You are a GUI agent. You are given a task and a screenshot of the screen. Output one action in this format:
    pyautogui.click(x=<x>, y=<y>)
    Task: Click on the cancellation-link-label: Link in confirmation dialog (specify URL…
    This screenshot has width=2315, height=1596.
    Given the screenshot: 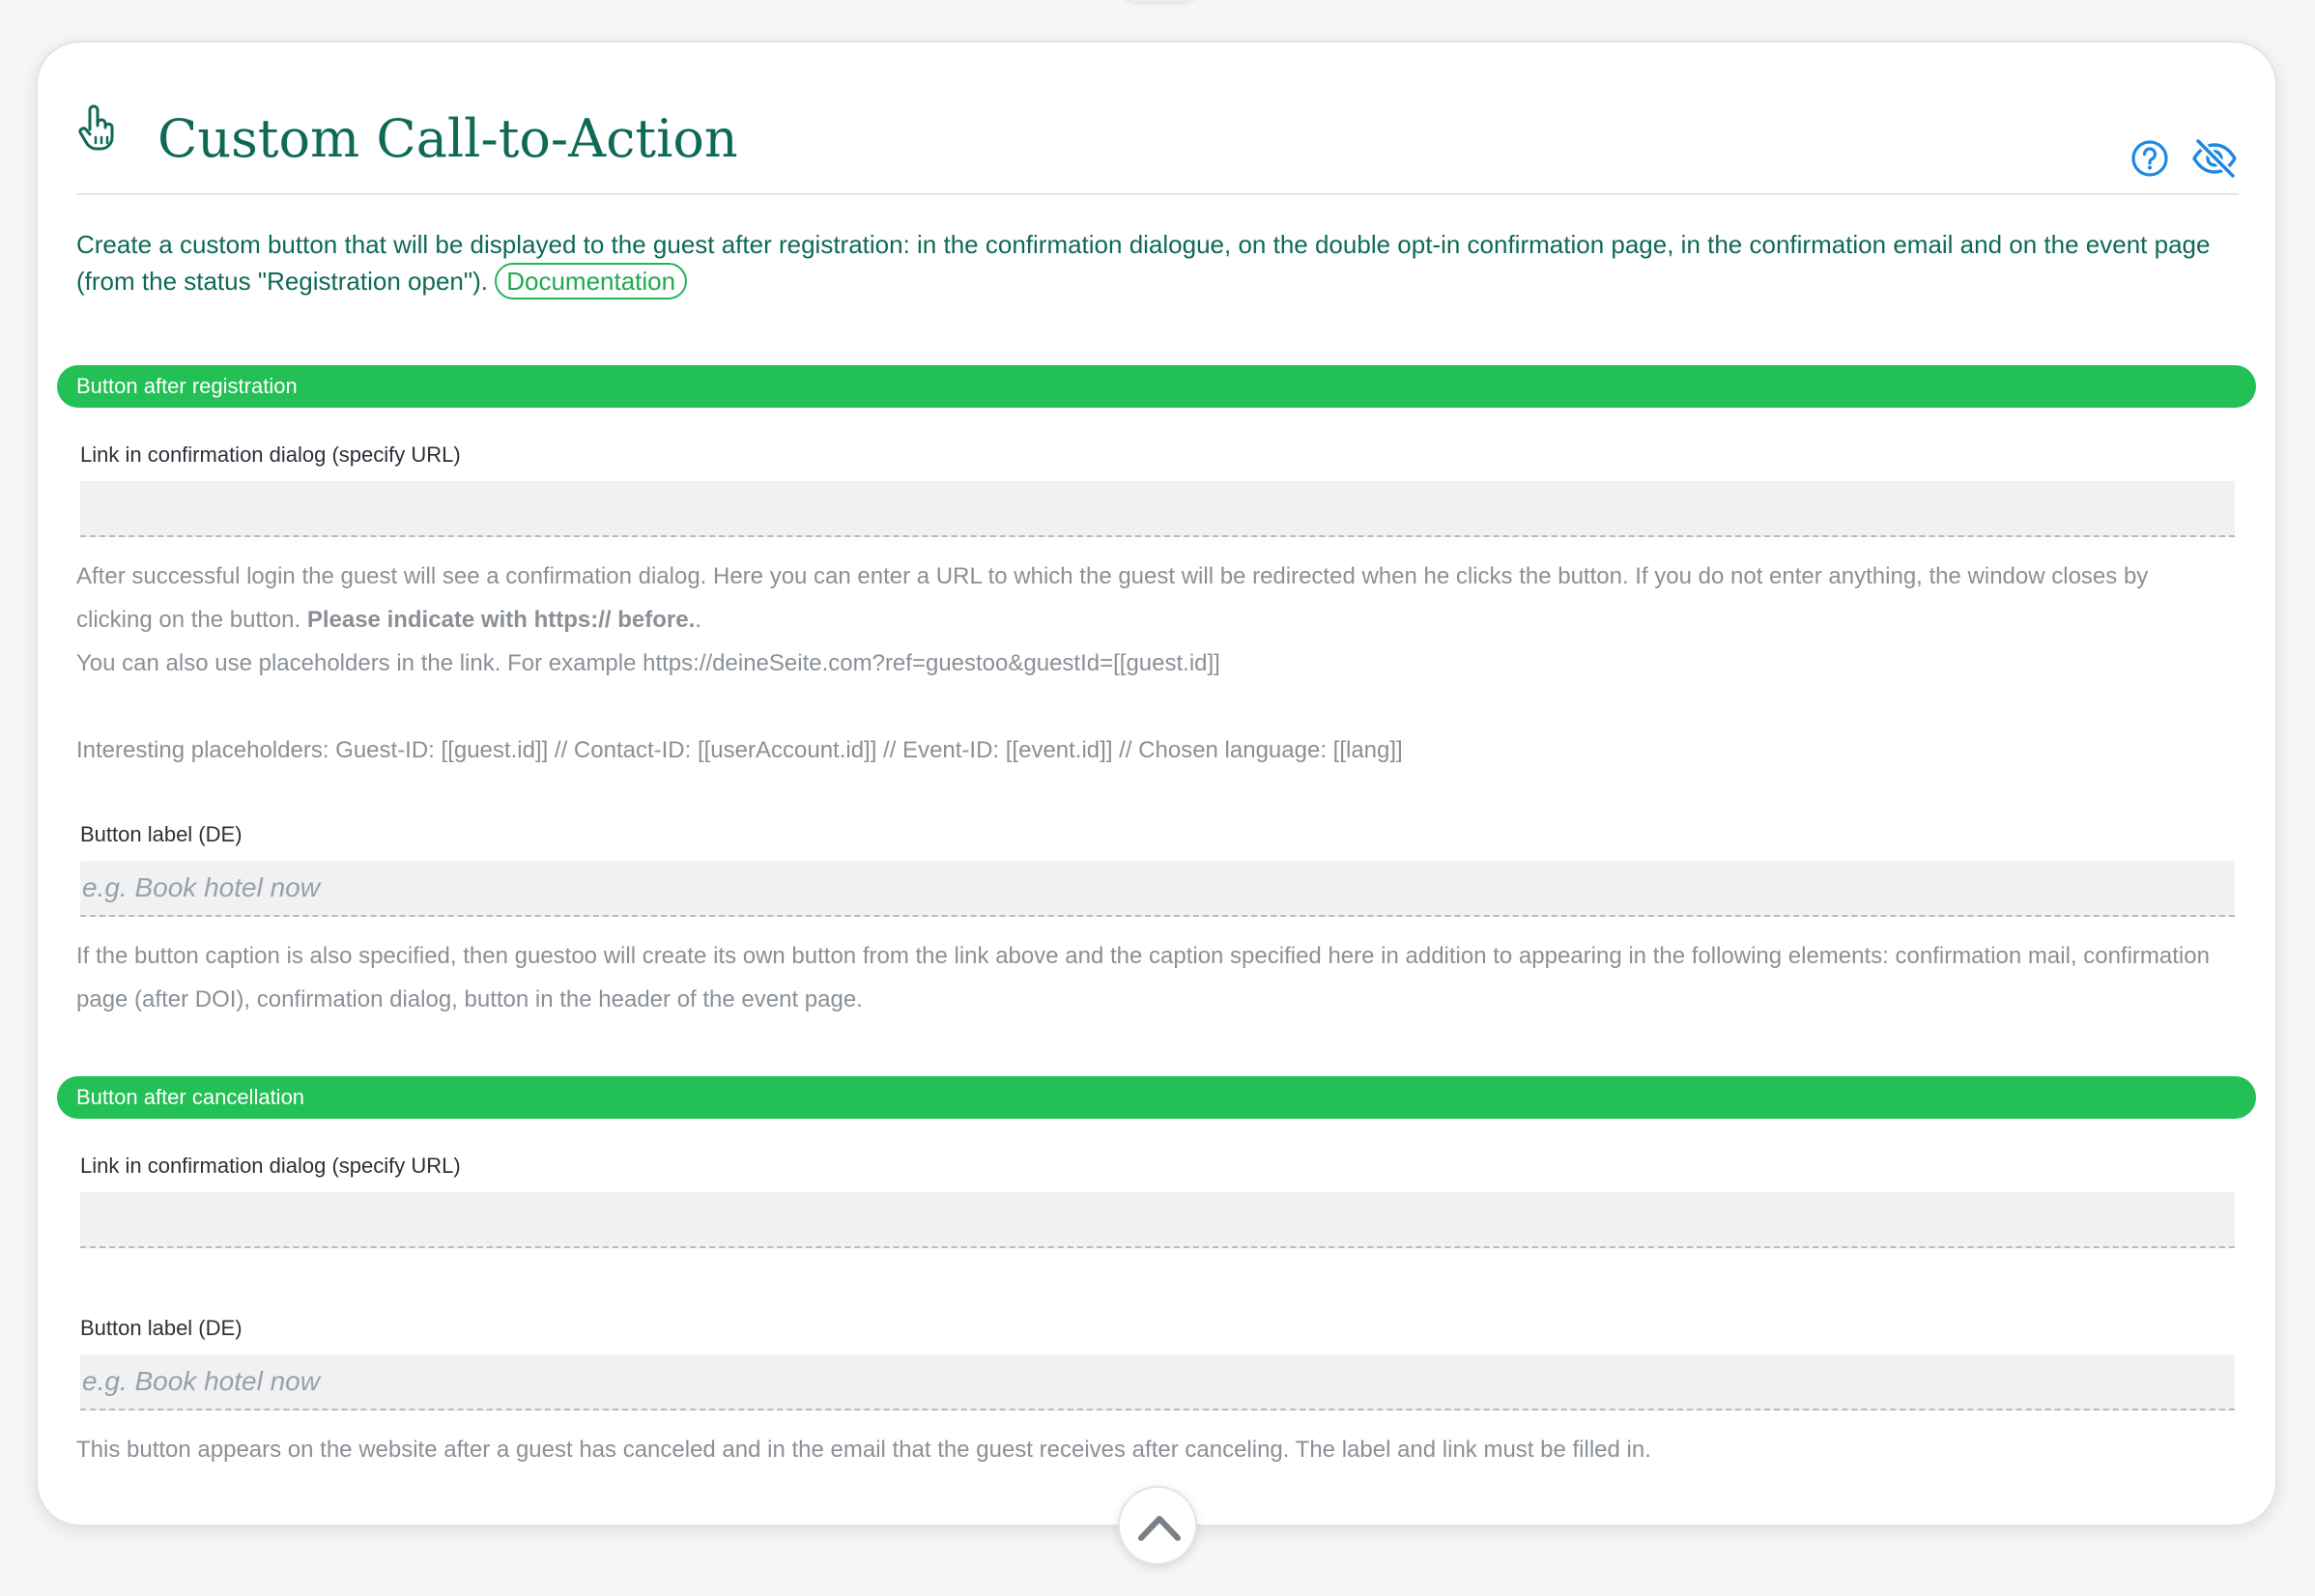 What is the action you would take?
    pyautogui.click(x=271, y=1166)
    